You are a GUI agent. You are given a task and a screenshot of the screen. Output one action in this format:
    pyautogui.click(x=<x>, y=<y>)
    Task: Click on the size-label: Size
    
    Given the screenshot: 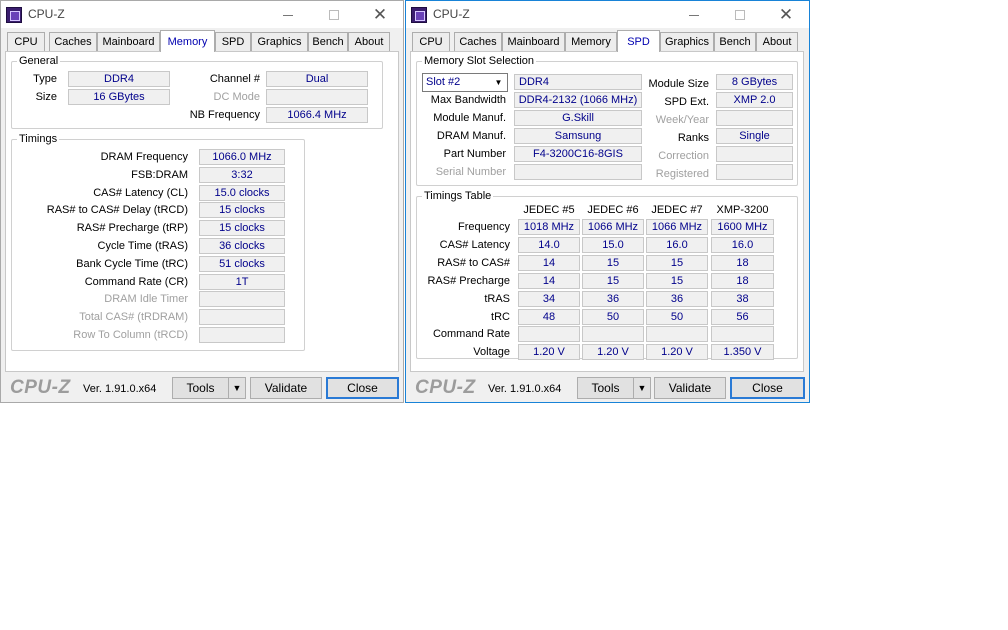 What is the action you would take?
    pyautogui.click(x=46, y=97)
    